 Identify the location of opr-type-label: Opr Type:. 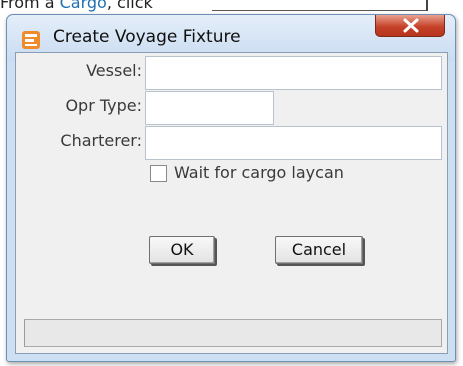
(103, 105).